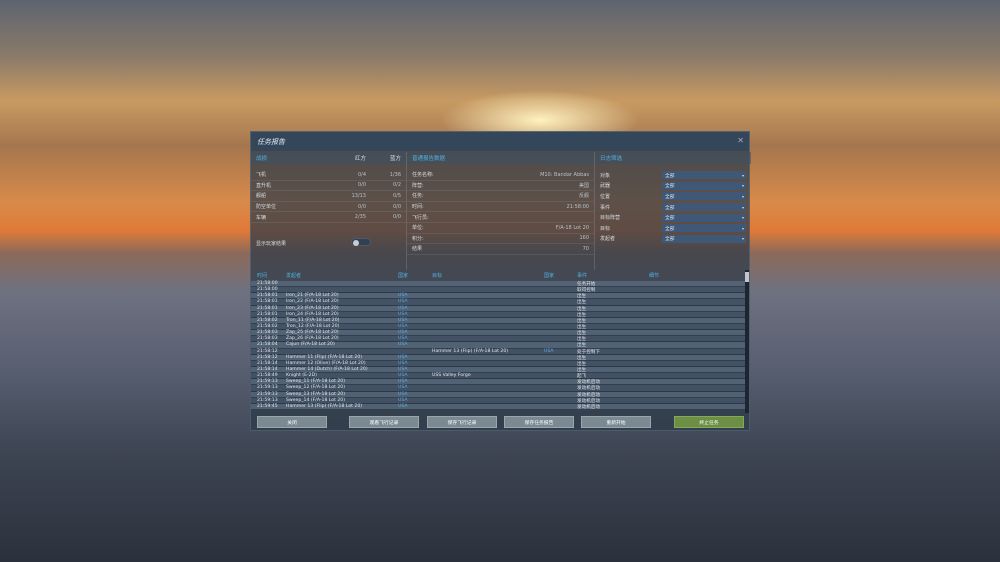 Image resolution: width=1000 pixels, height=562 pixels. I want to click on show-player-results-toggle, so click(361, 242).